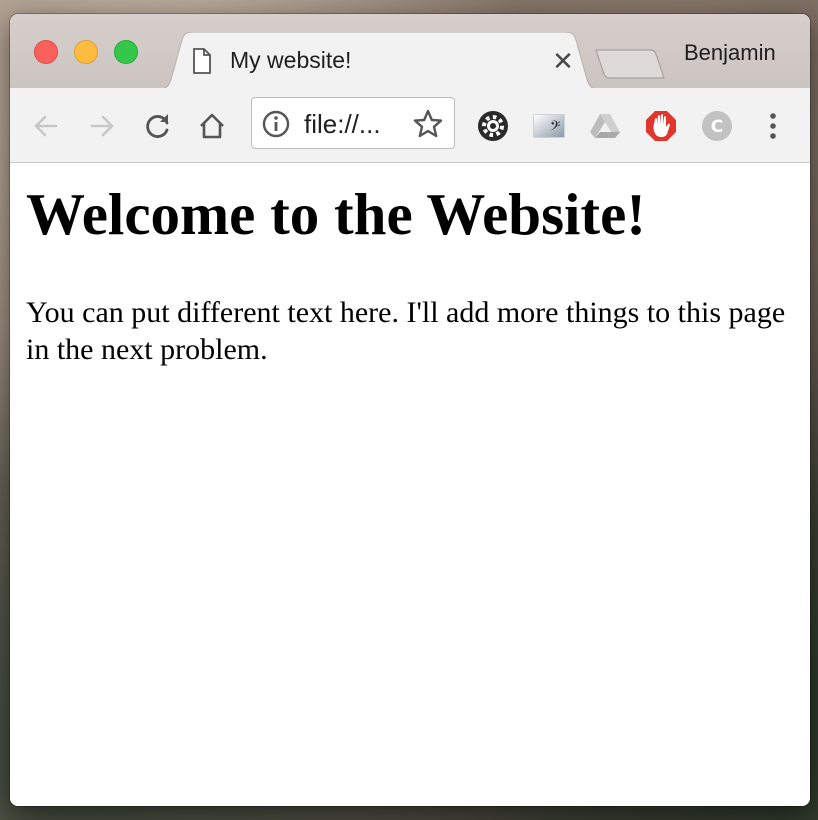 This screenshot has width=818, height=820. I want to click on music-extension-icon: 𝄢, so click(549, 126).